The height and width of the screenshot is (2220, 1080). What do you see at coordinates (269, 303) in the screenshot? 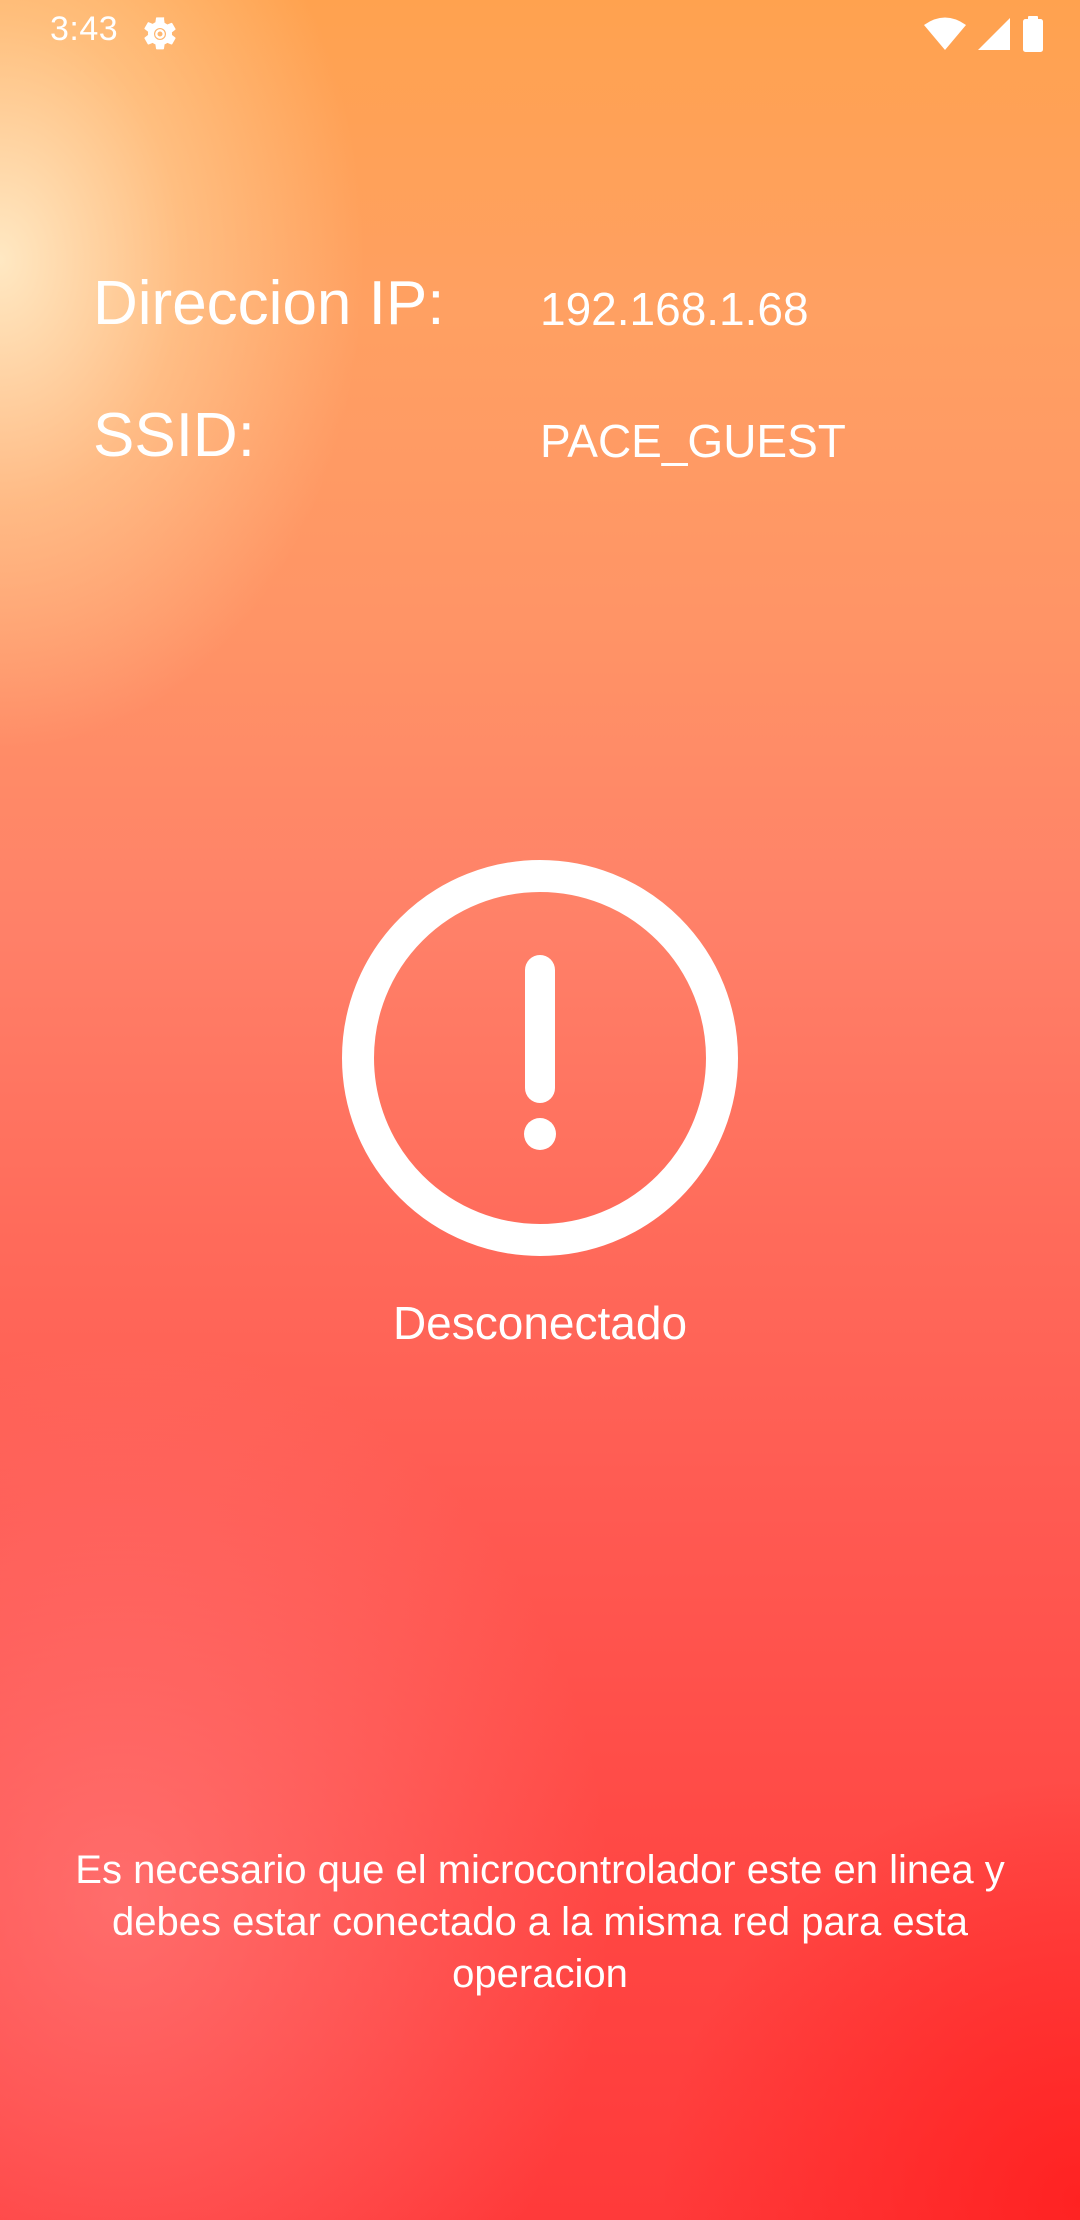
I see `ip-label: Direccion IP:` at bounding box center [269, 303].